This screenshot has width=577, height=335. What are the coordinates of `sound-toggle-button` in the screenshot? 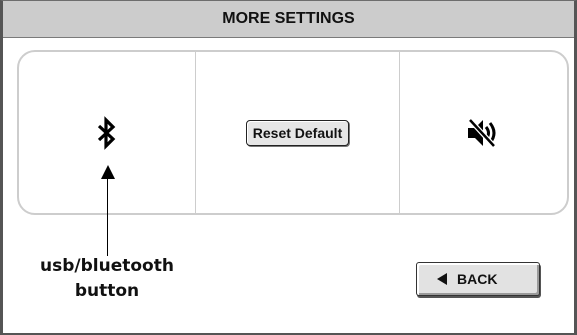 It's located at (483, 132).